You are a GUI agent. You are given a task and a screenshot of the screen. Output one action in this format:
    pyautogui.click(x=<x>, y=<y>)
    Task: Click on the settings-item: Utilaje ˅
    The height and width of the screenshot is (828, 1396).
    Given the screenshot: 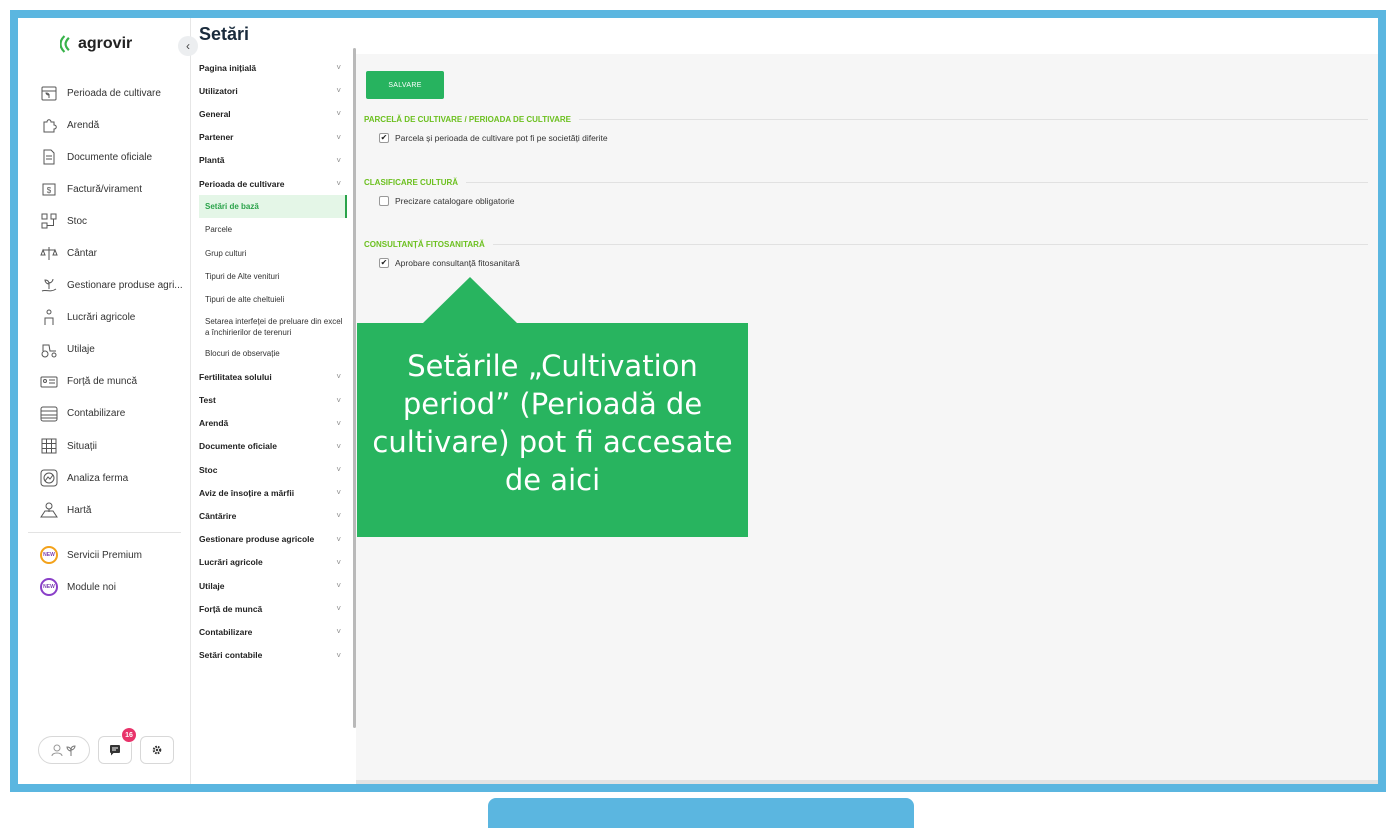 What is the action you would take?
    pyautogui.click(x=273, y=585)
    